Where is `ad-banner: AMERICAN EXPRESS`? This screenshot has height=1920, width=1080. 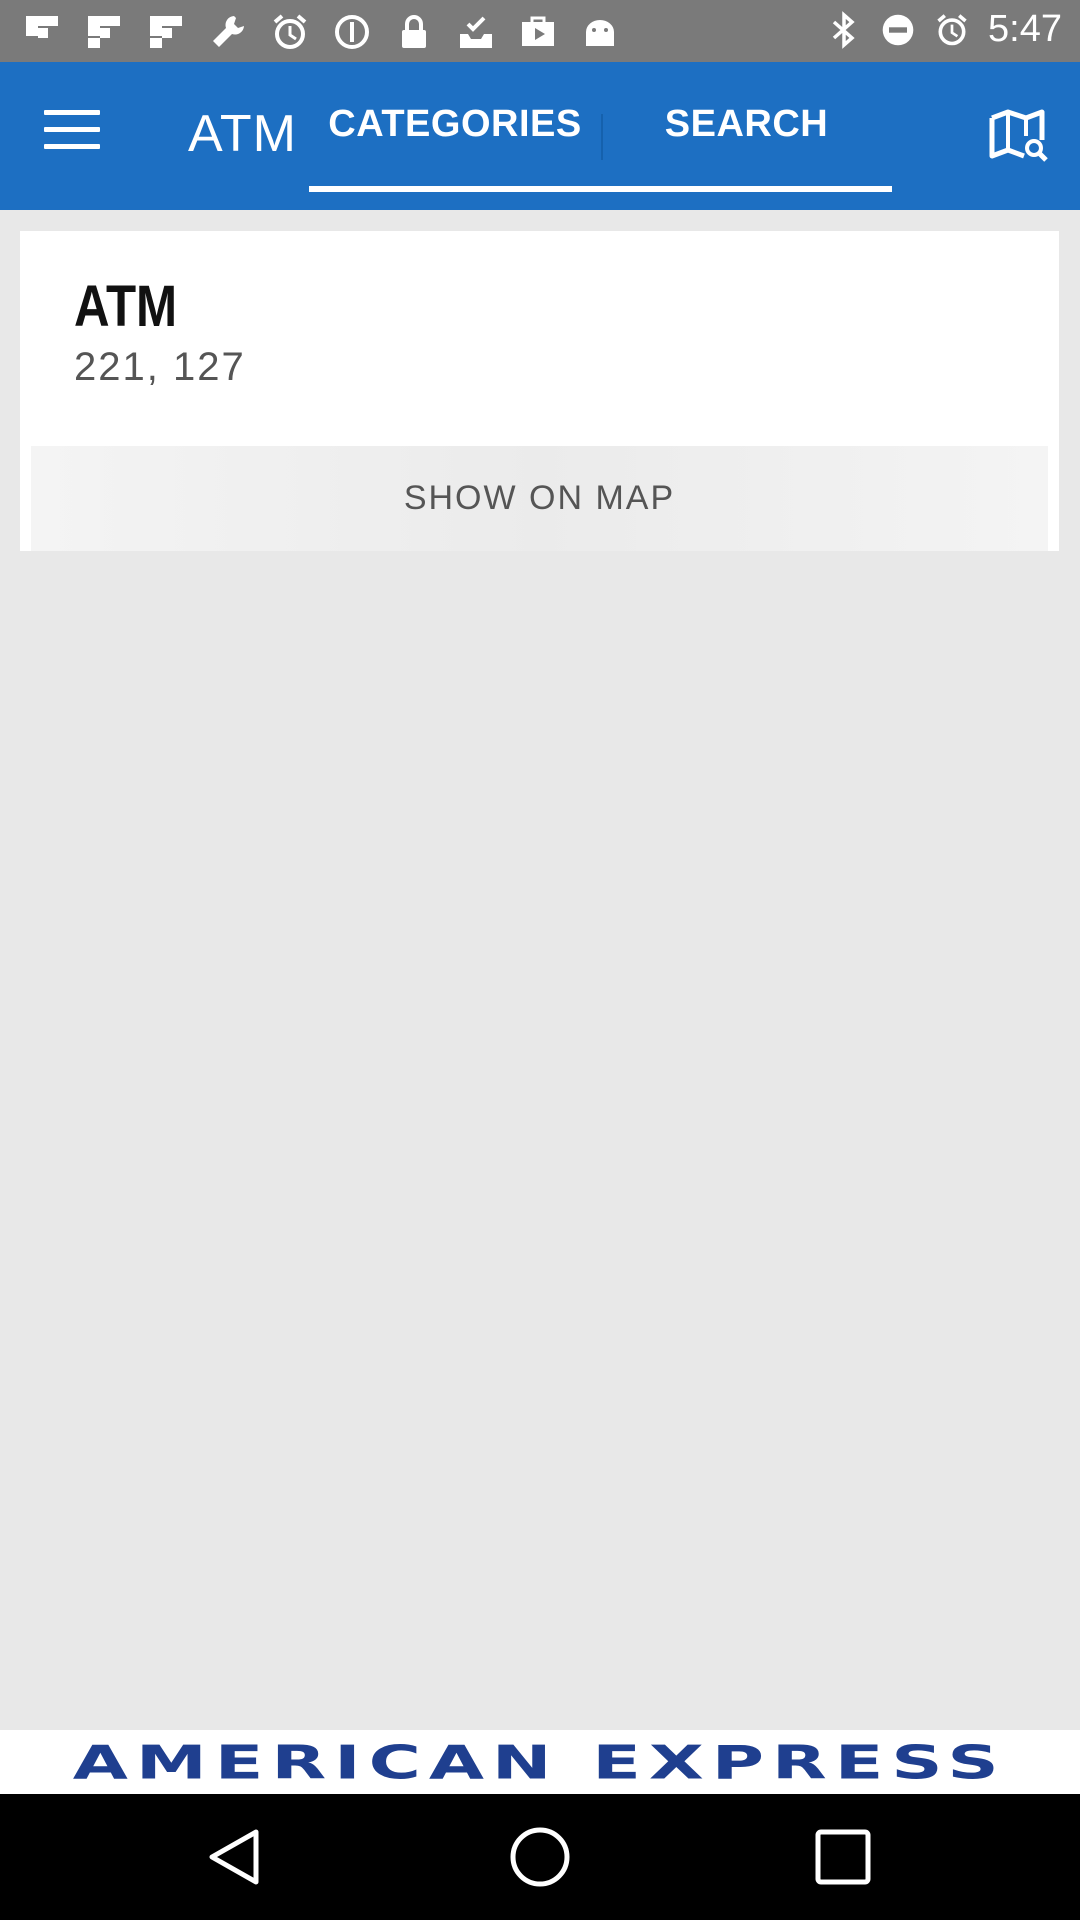 ad-banner: AMERICAN EXPRESS is located at coordinates (540, 1762).